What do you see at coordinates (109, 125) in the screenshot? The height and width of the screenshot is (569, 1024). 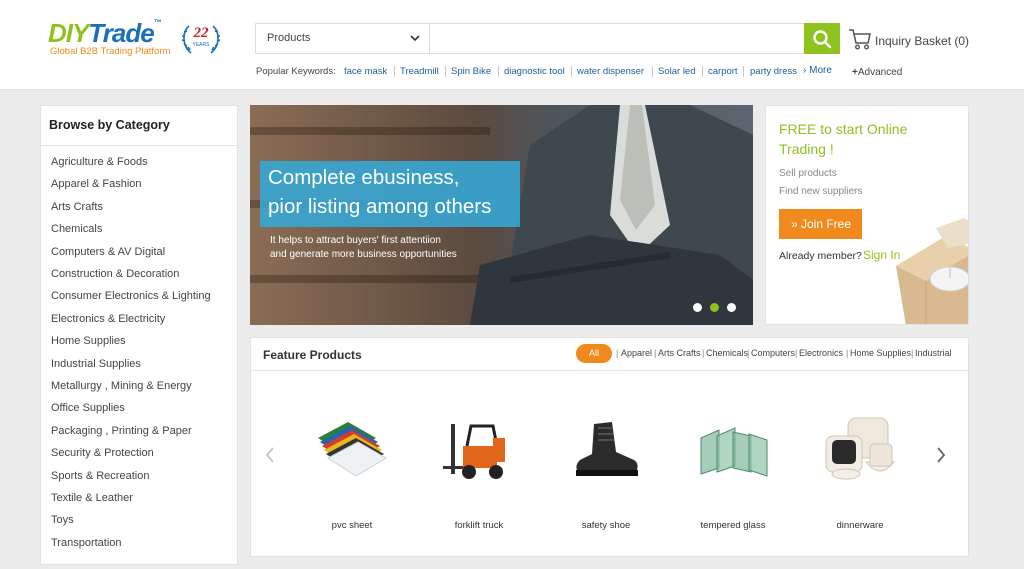 I see `sidebar-title: Browse by Category` at bounding box center [109, 125].